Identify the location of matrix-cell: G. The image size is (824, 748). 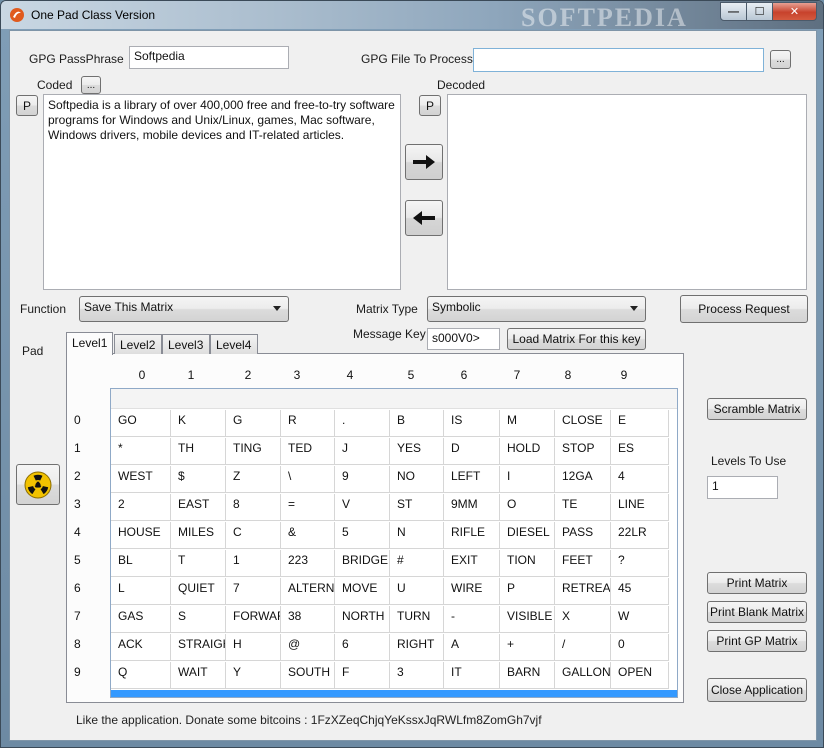
(253, 423).